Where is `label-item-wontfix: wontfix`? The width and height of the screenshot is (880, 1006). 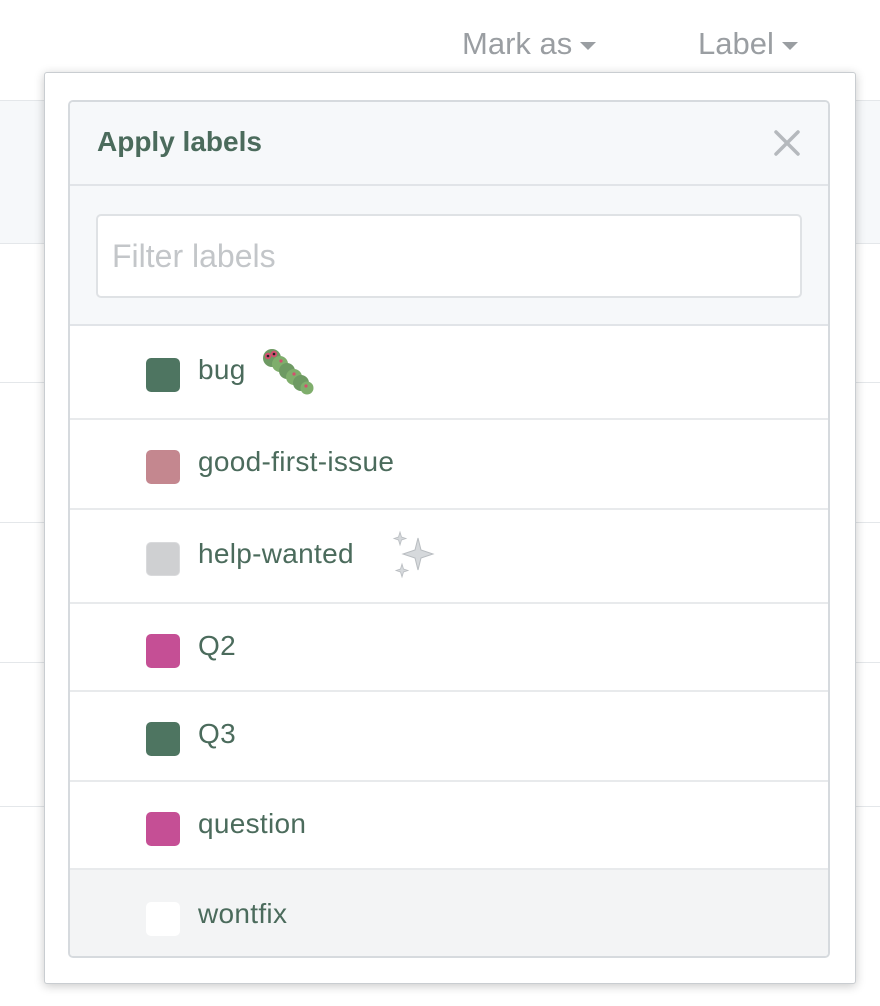 label-item-wontfix: wontfix is located at coordinates (449, 913).